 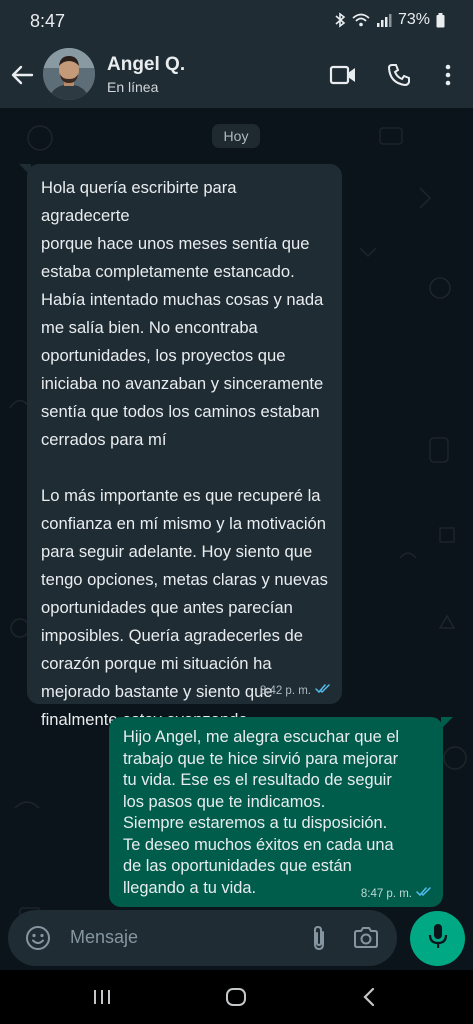 I want to click on contact-name: Angel Q., so click(x=146, y=65).